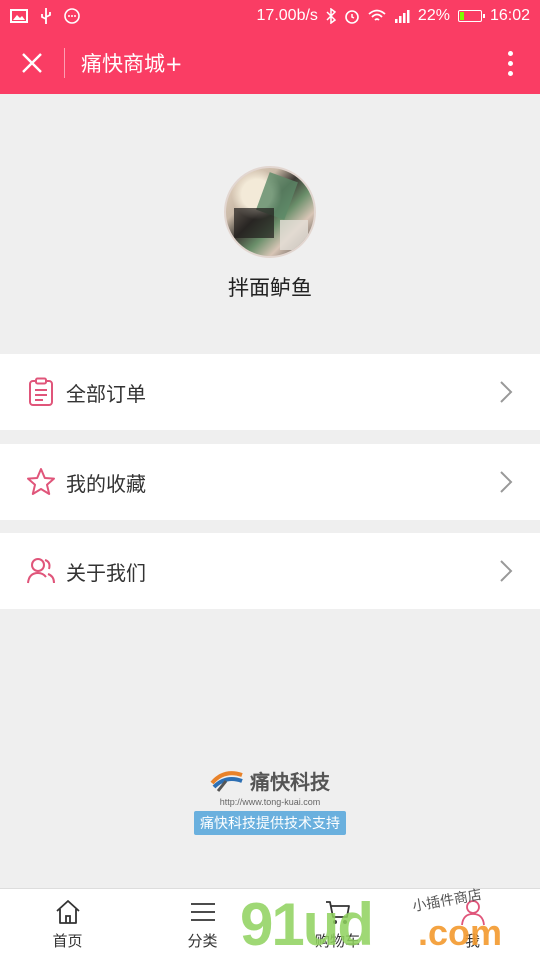  Describe the element at coordinates (41, 482) in the screenshot. I see `star-icon` at that location.